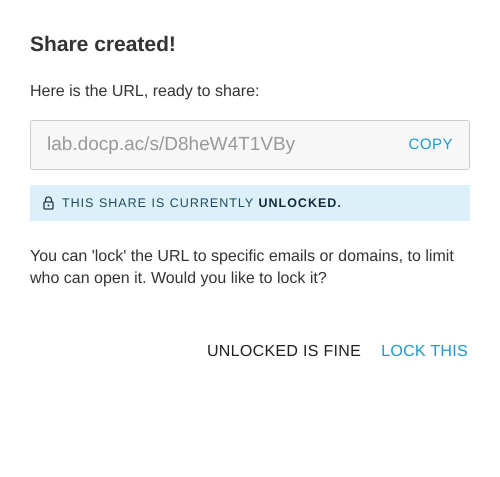 This screenshot has height=477, width=500. I want to click on dismiss-button: UNLOCKED IS FINE, so click(284, 352).